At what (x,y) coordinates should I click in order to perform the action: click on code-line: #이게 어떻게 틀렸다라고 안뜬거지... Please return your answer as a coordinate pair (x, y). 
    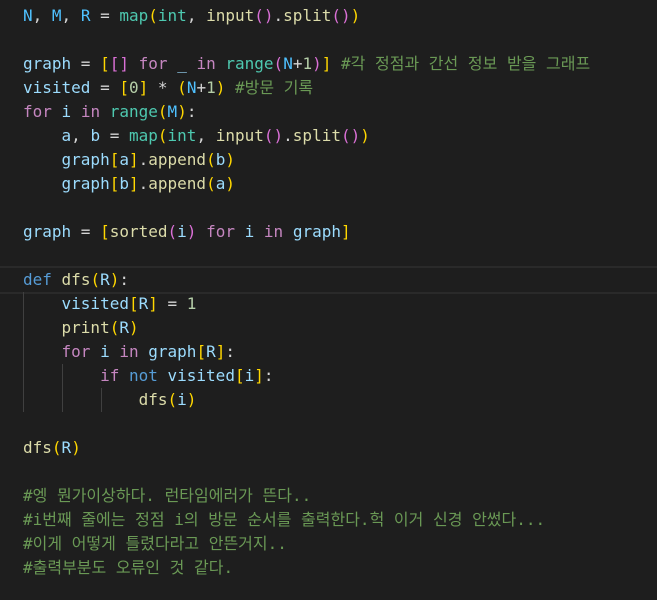
    Looking at the image, I should click on (340, 544).